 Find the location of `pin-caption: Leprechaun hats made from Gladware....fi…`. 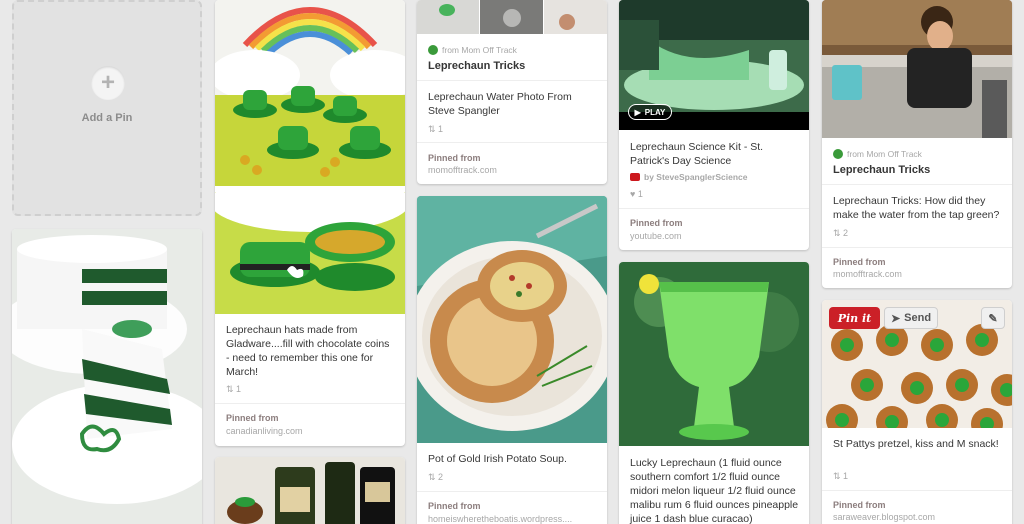

pin-caption: Leprechaun hats made from Gladware....fi… is located at coordinates (308, 351).